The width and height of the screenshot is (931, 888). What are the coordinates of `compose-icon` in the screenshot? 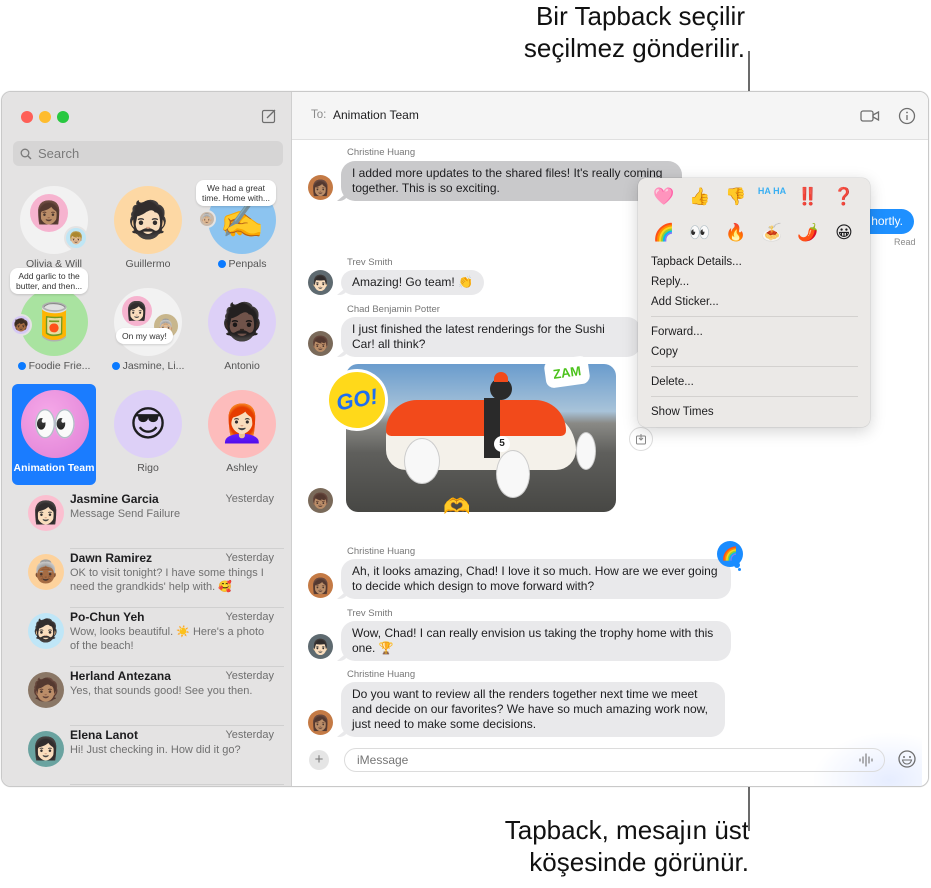 It's located at (269, 116).